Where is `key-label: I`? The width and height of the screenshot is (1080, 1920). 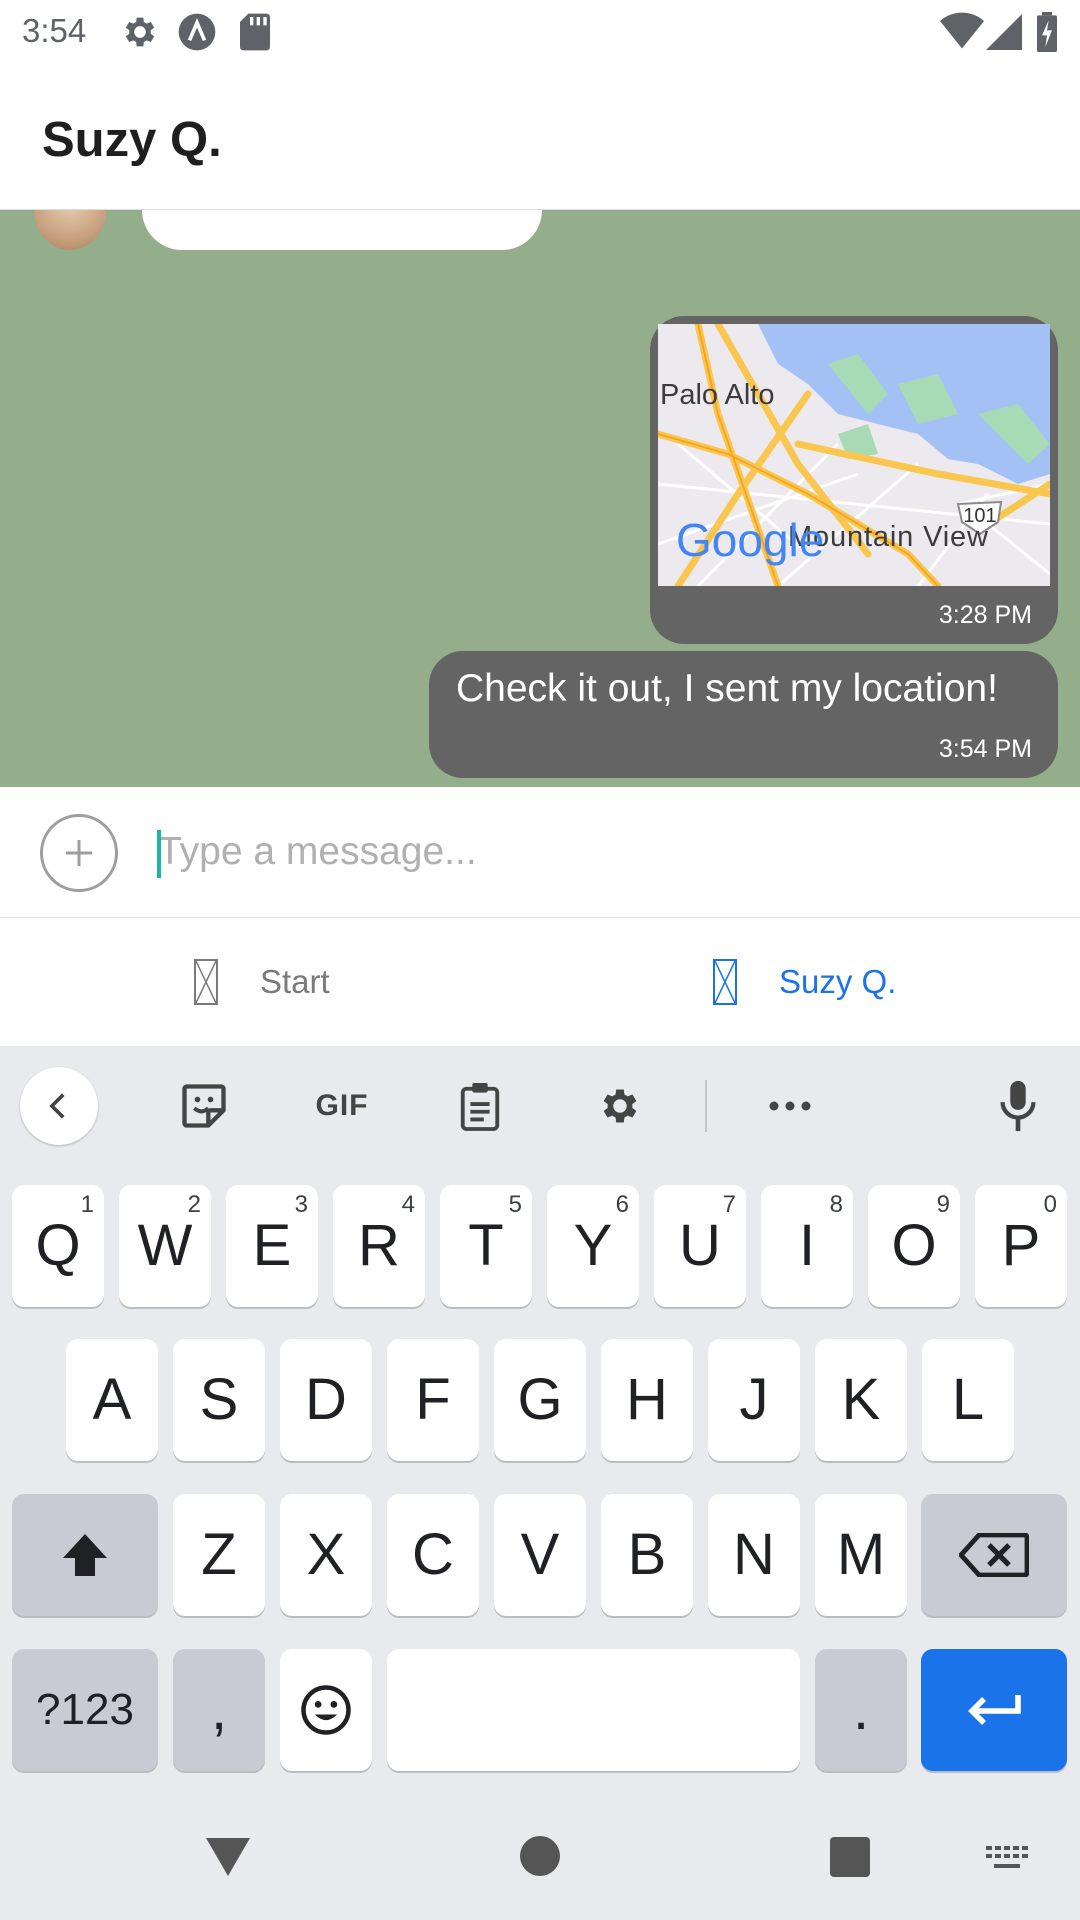 key-label: I is located at coordinates (807, 1245).